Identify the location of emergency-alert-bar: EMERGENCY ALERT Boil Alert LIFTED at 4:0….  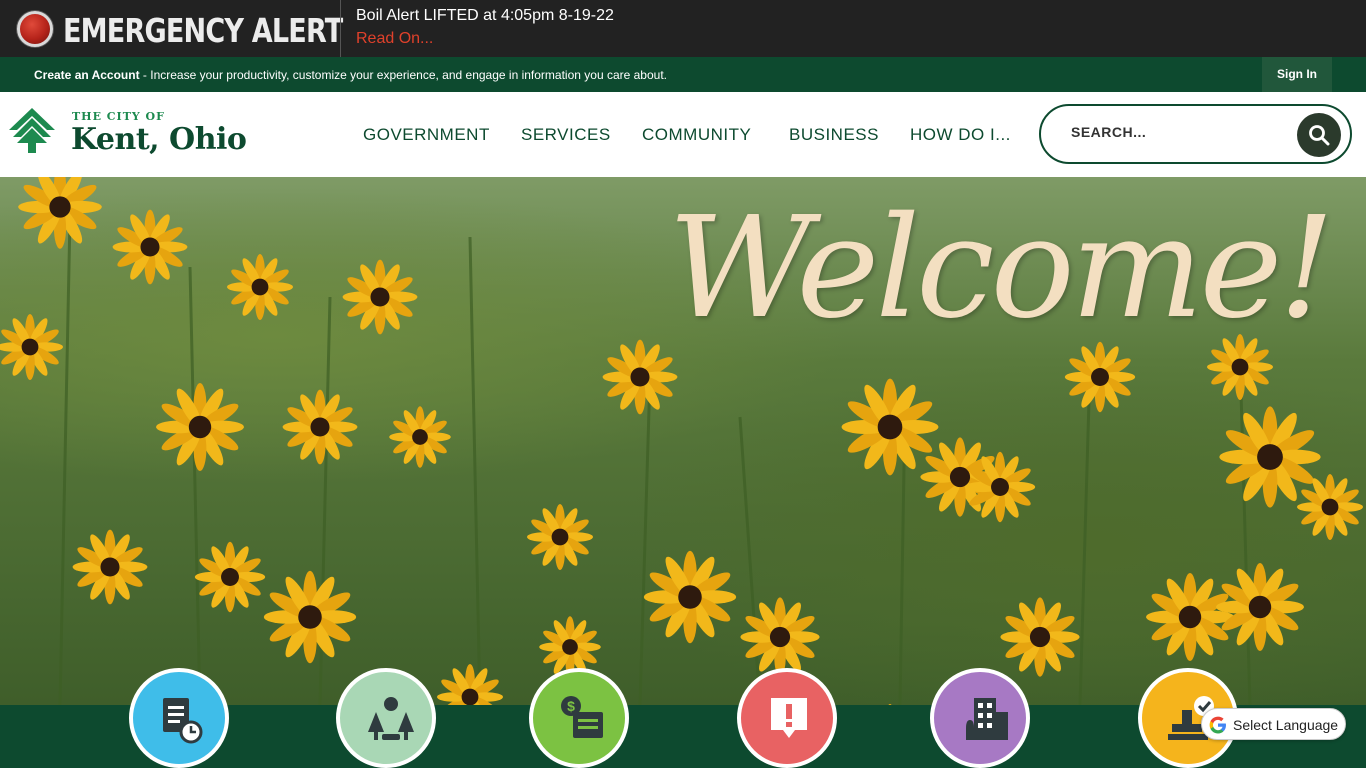
(683, 28).